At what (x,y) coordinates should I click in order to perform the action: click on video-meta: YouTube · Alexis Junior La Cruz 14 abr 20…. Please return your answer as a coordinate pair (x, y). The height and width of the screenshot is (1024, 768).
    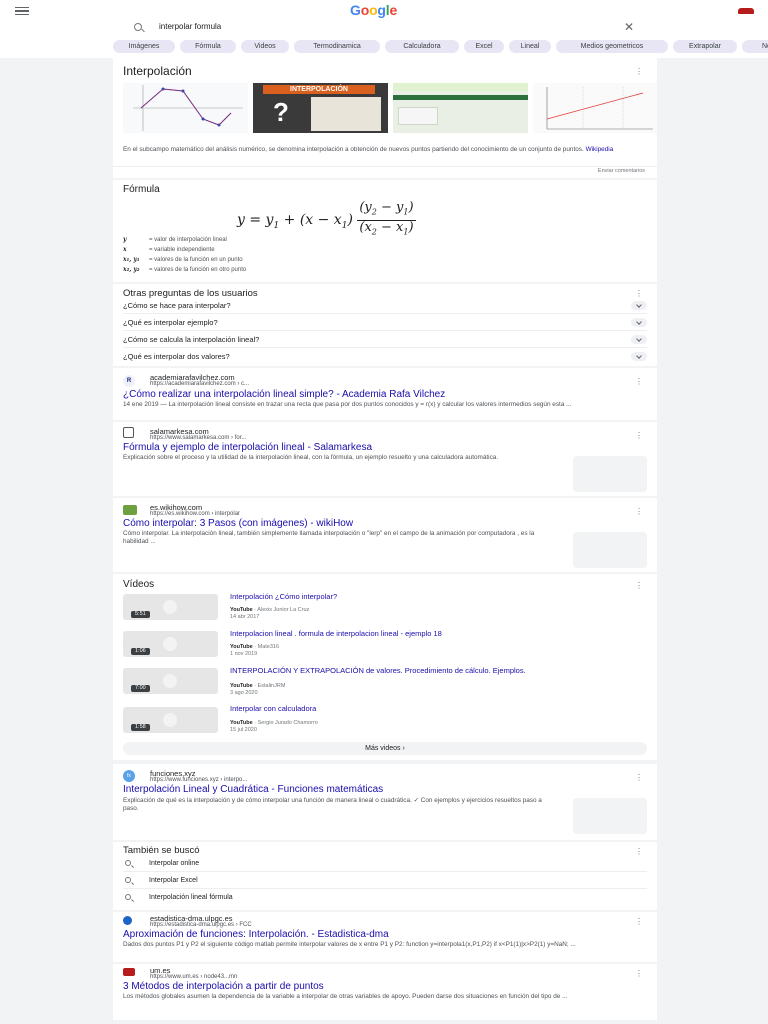
    Looking at the image, I should click on (269, 614).